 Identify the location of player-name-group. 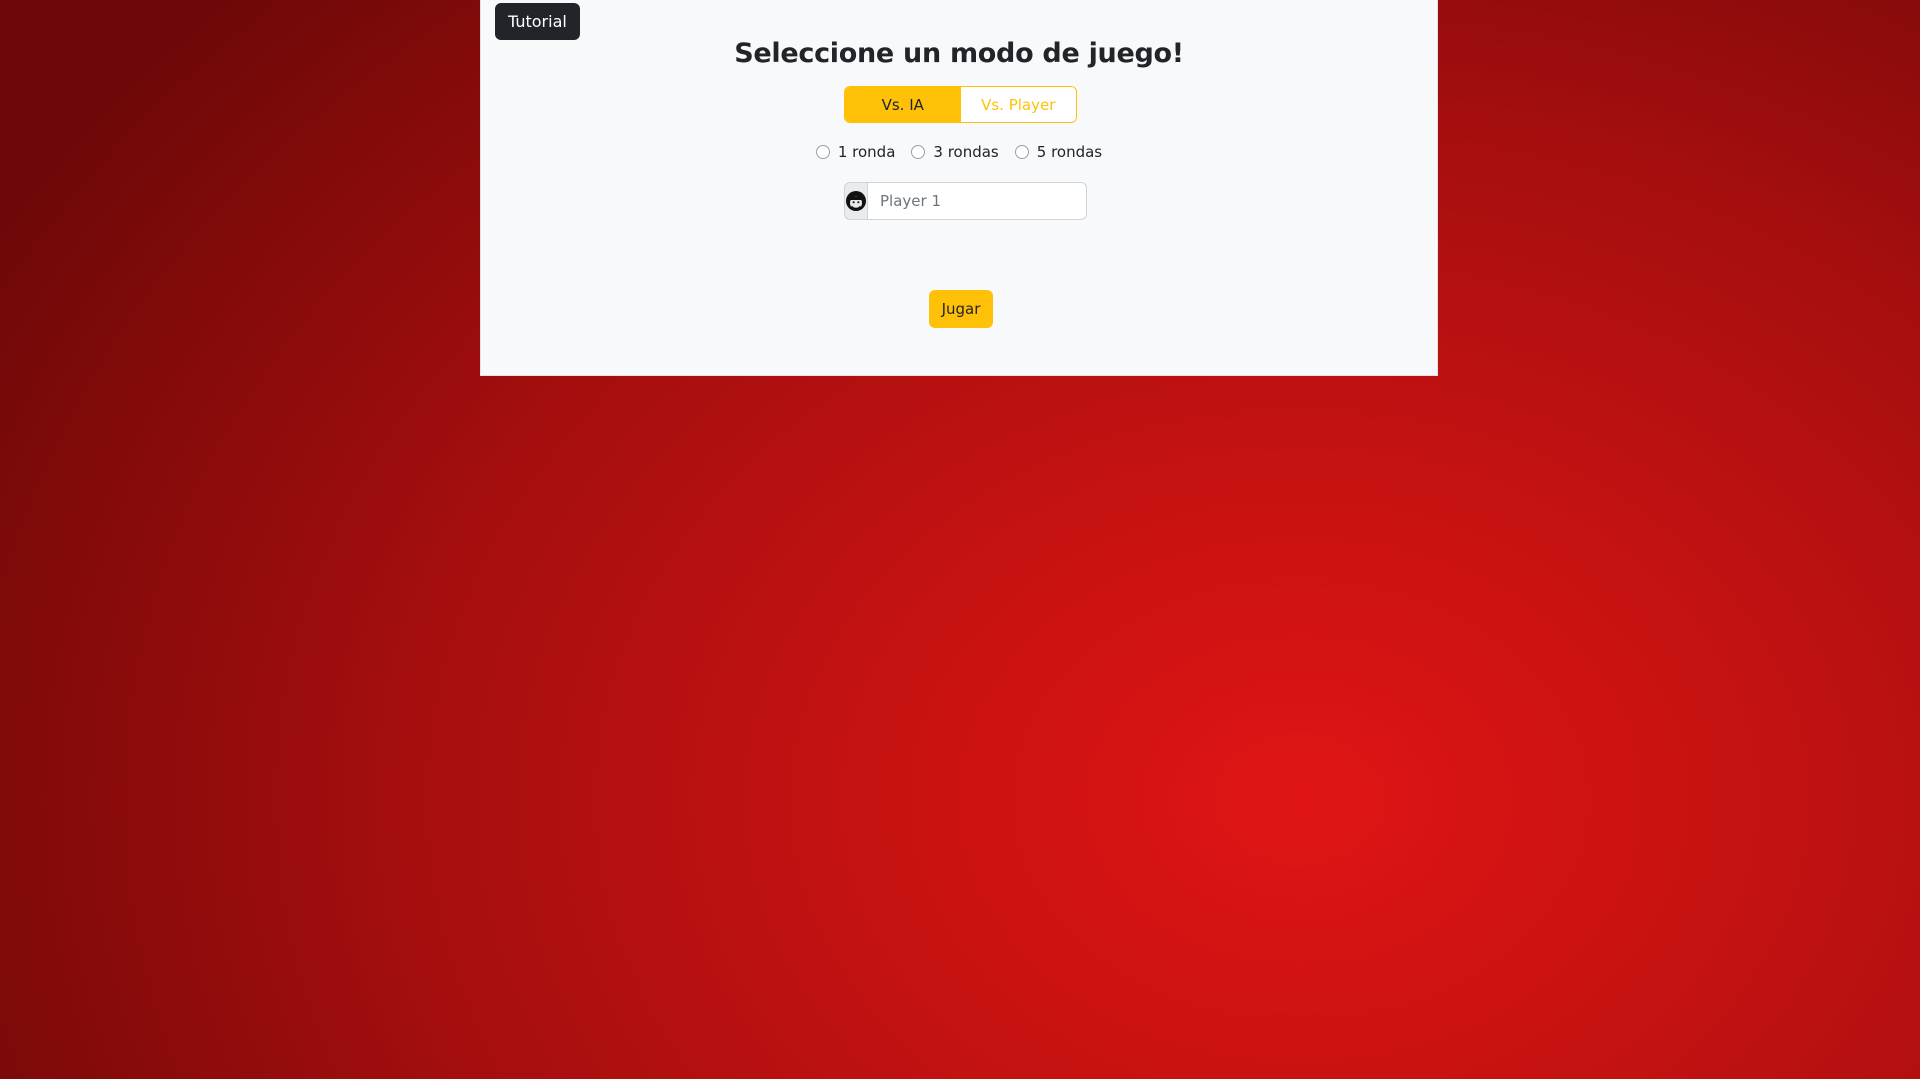
(965, 201).